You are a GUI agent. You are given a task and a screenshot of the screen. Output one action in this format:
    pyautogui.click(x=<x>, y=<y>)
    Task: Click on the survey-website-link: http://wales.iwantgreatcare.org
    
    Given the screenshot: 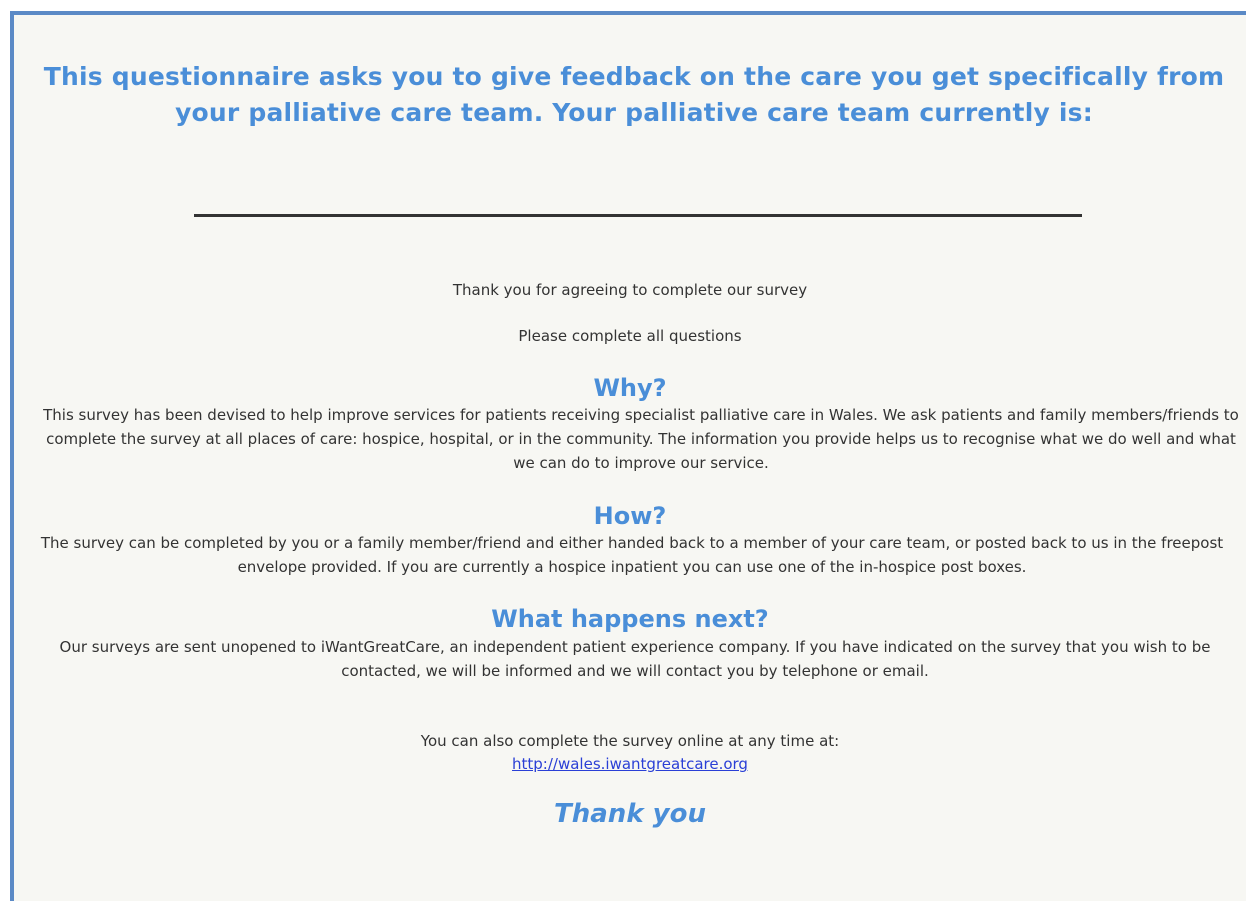 What is the action you would take?
    pyautogui.click(x=630, y=764)
    